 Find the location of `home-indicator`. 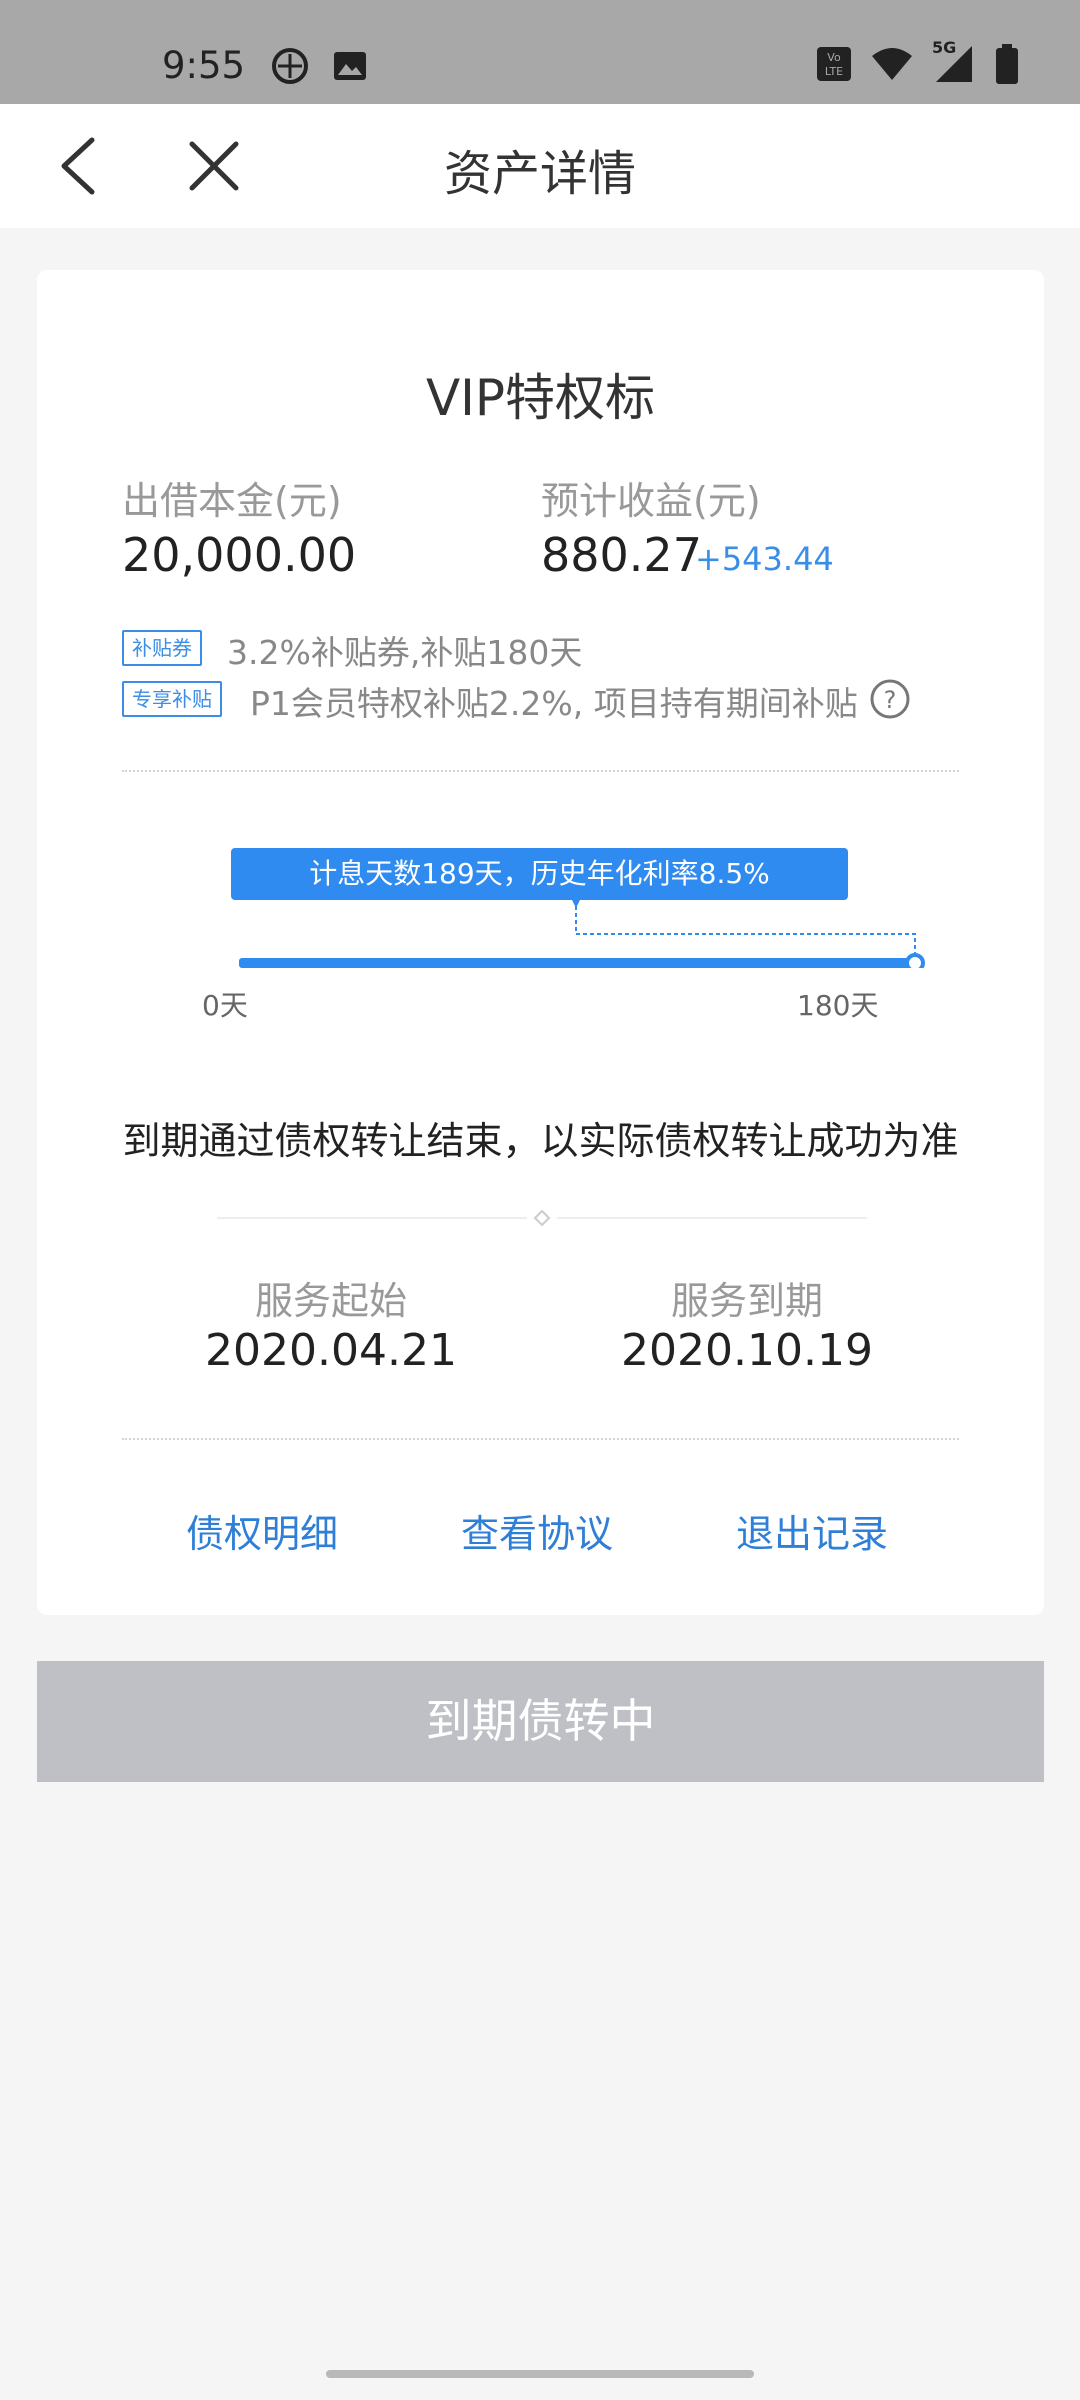

home-indicator is located at coordinates (540, 2374).